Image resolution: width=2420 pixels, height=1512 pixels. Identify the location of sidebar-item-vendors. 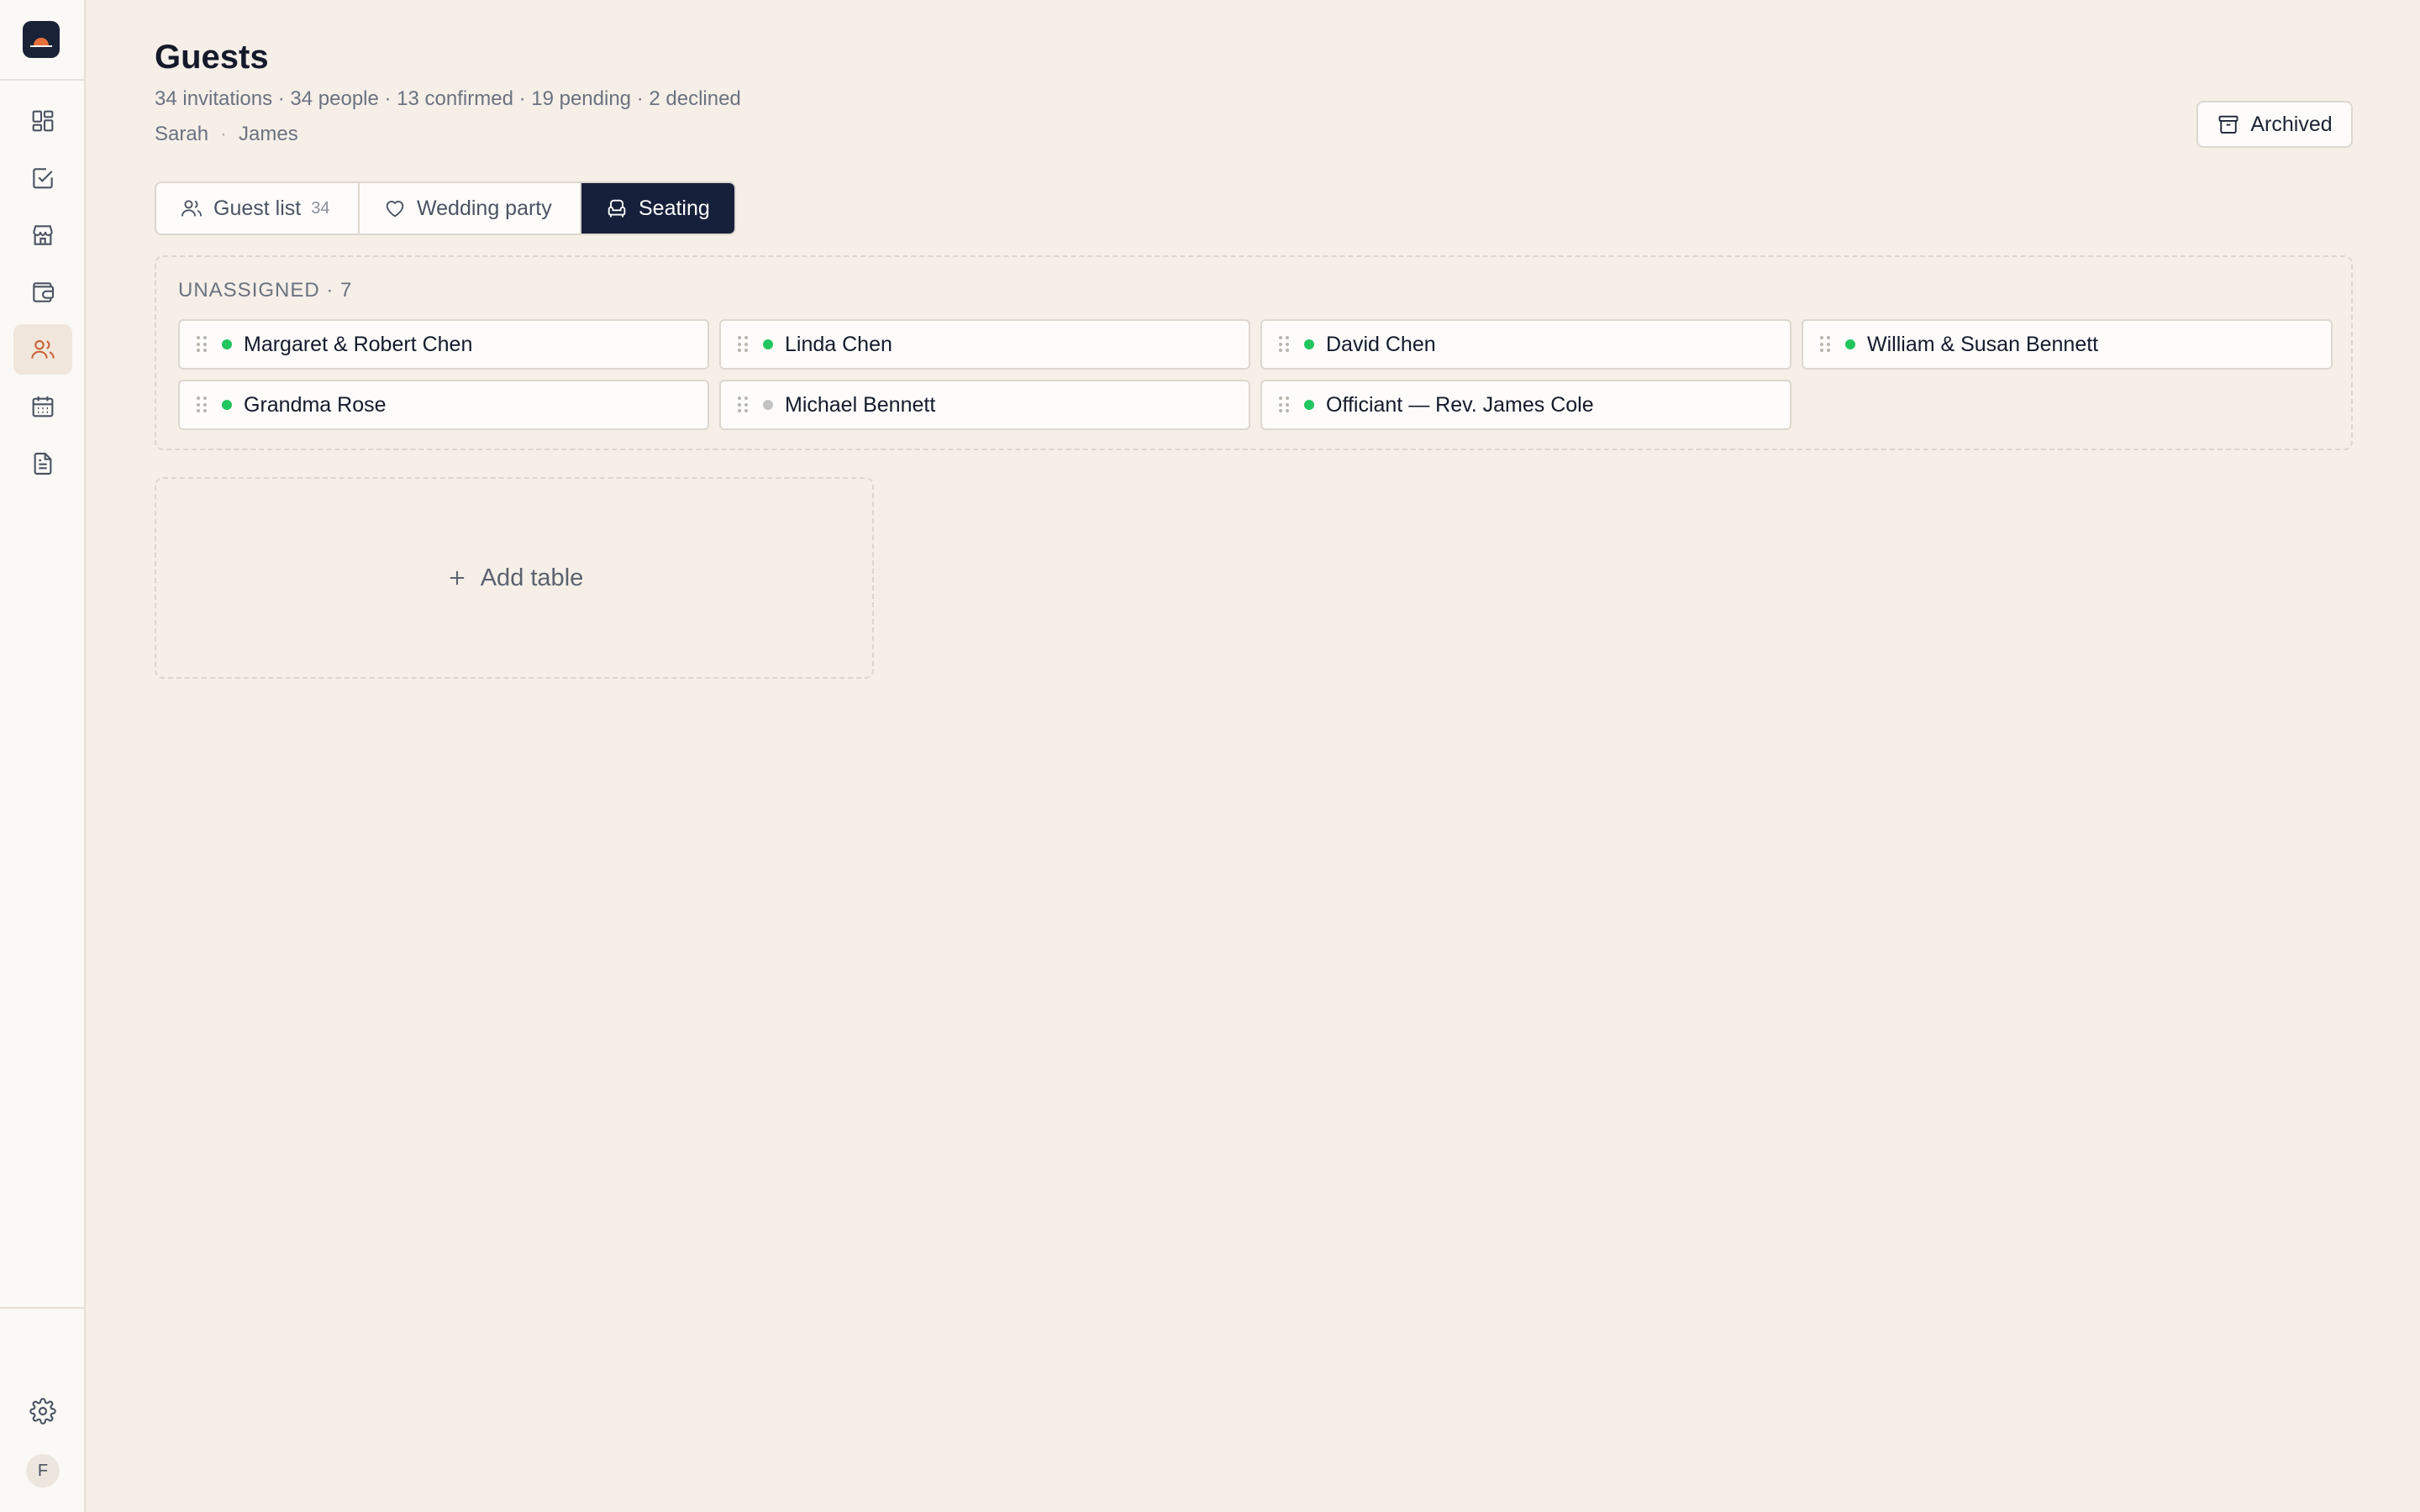
(42, 235).